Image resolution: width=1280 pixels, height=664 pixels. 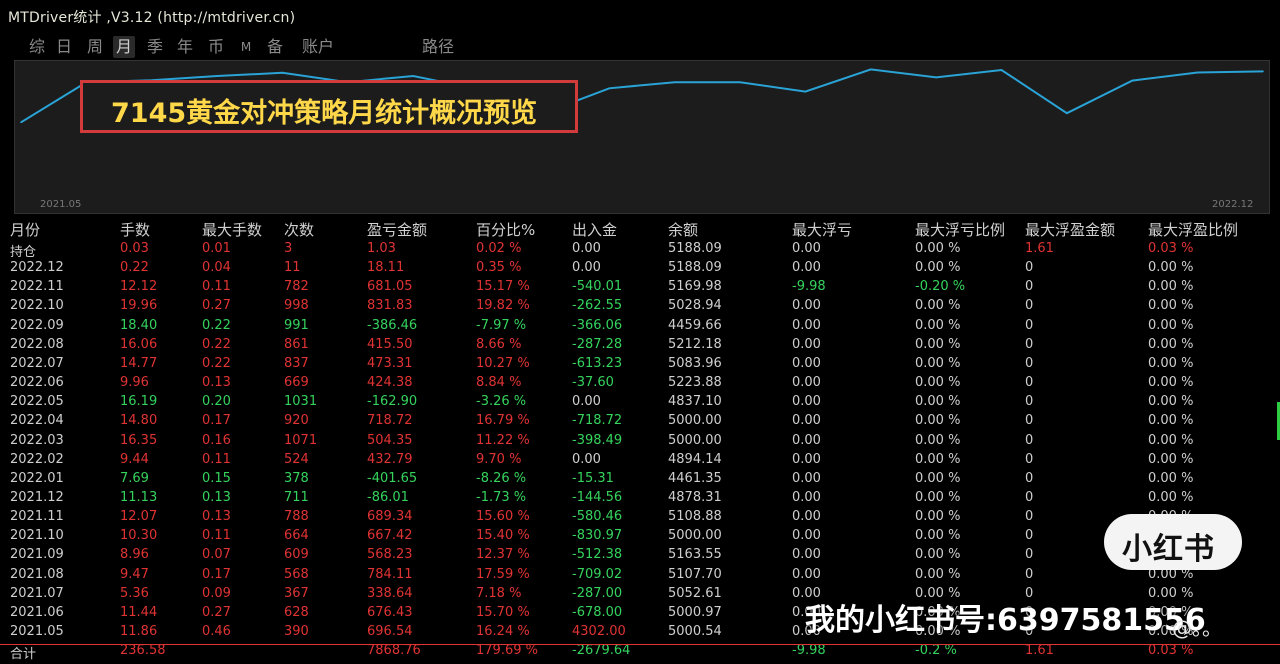 What do you see at coordinates (1233, 204) in the screenshot?
I see `x-axis-end-label: 2022.12` at bounding box center [1233, 204].